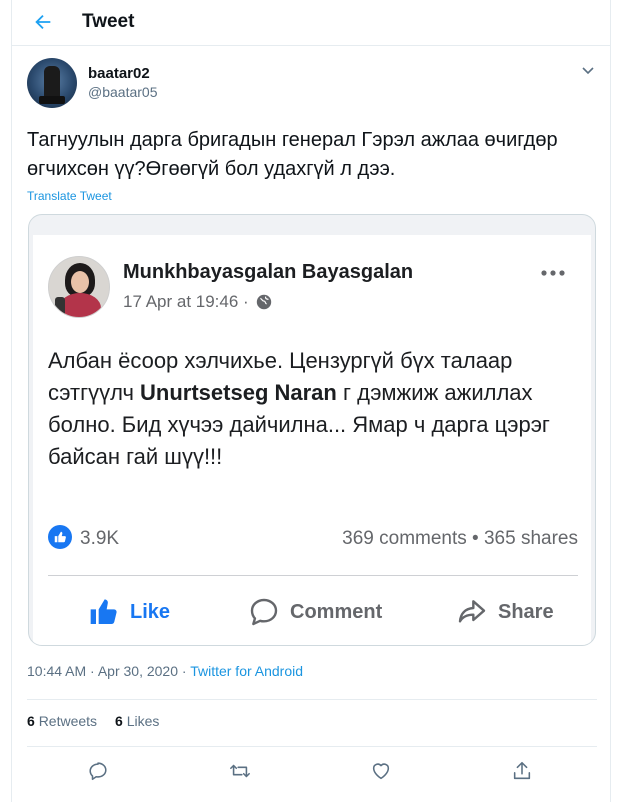 This screenshot has height=802, width=626. Describe the element at coordinates (52, 83) in the screenshot. I see `avatar` at that location.